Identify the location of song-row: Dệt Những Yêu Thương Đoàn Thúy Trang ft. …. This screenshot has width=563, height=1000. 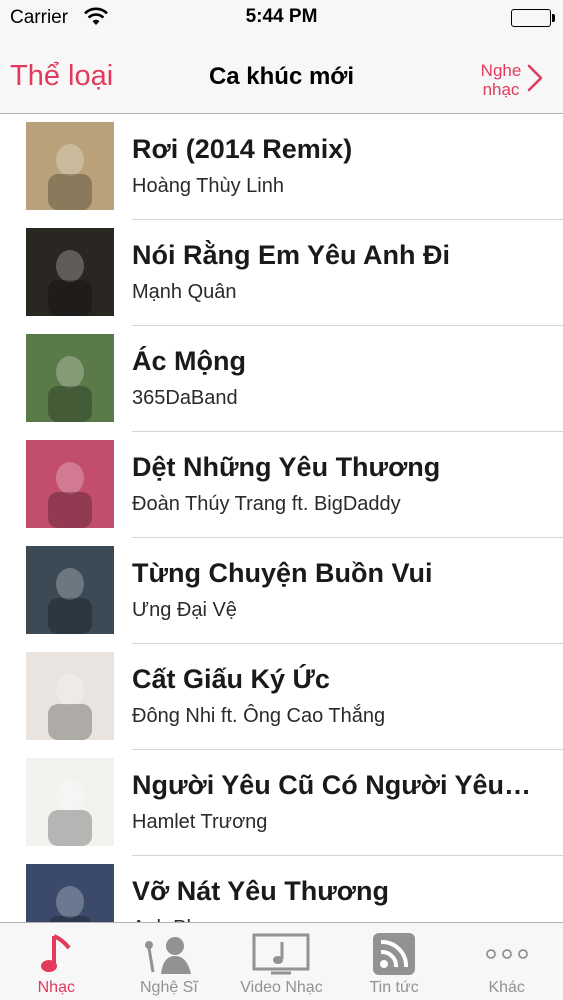
(281, 485).